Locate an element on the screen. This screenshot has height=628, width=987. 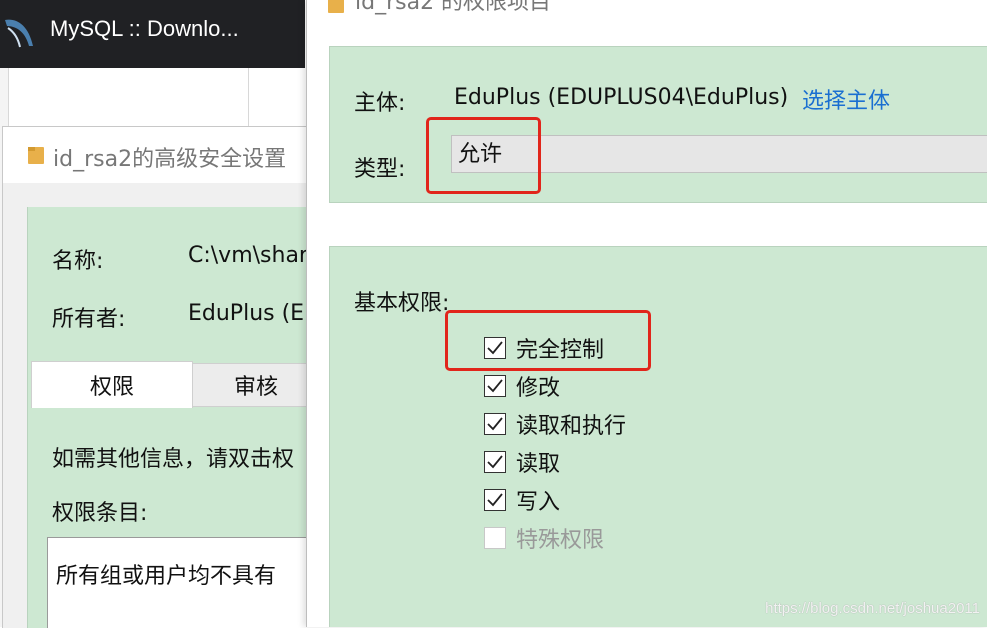
permission-label: 读取 is located at coordinates (538, 464).